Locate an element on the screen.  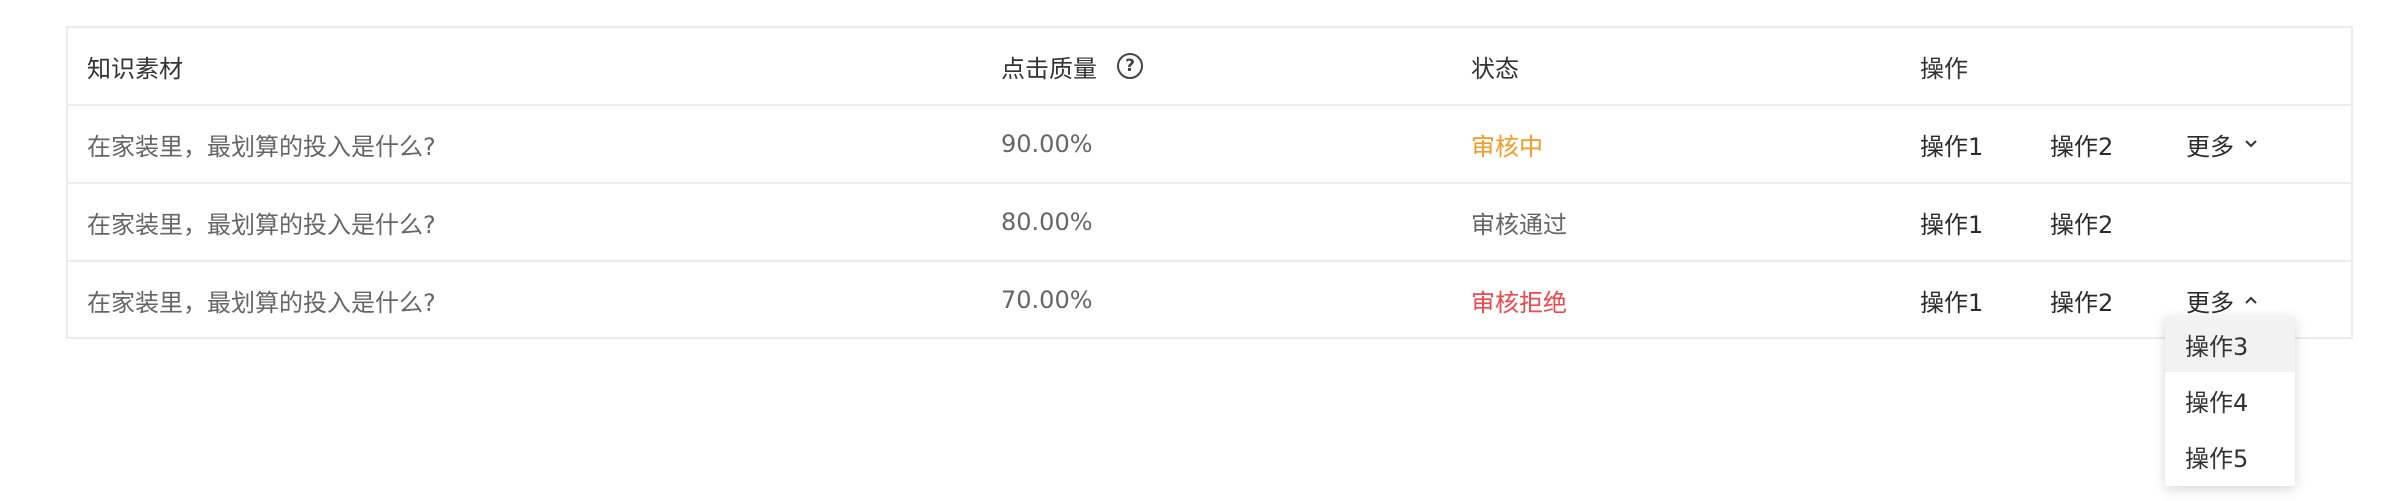
quality-cell: 80.00% is located at coordinates (1047, 222).